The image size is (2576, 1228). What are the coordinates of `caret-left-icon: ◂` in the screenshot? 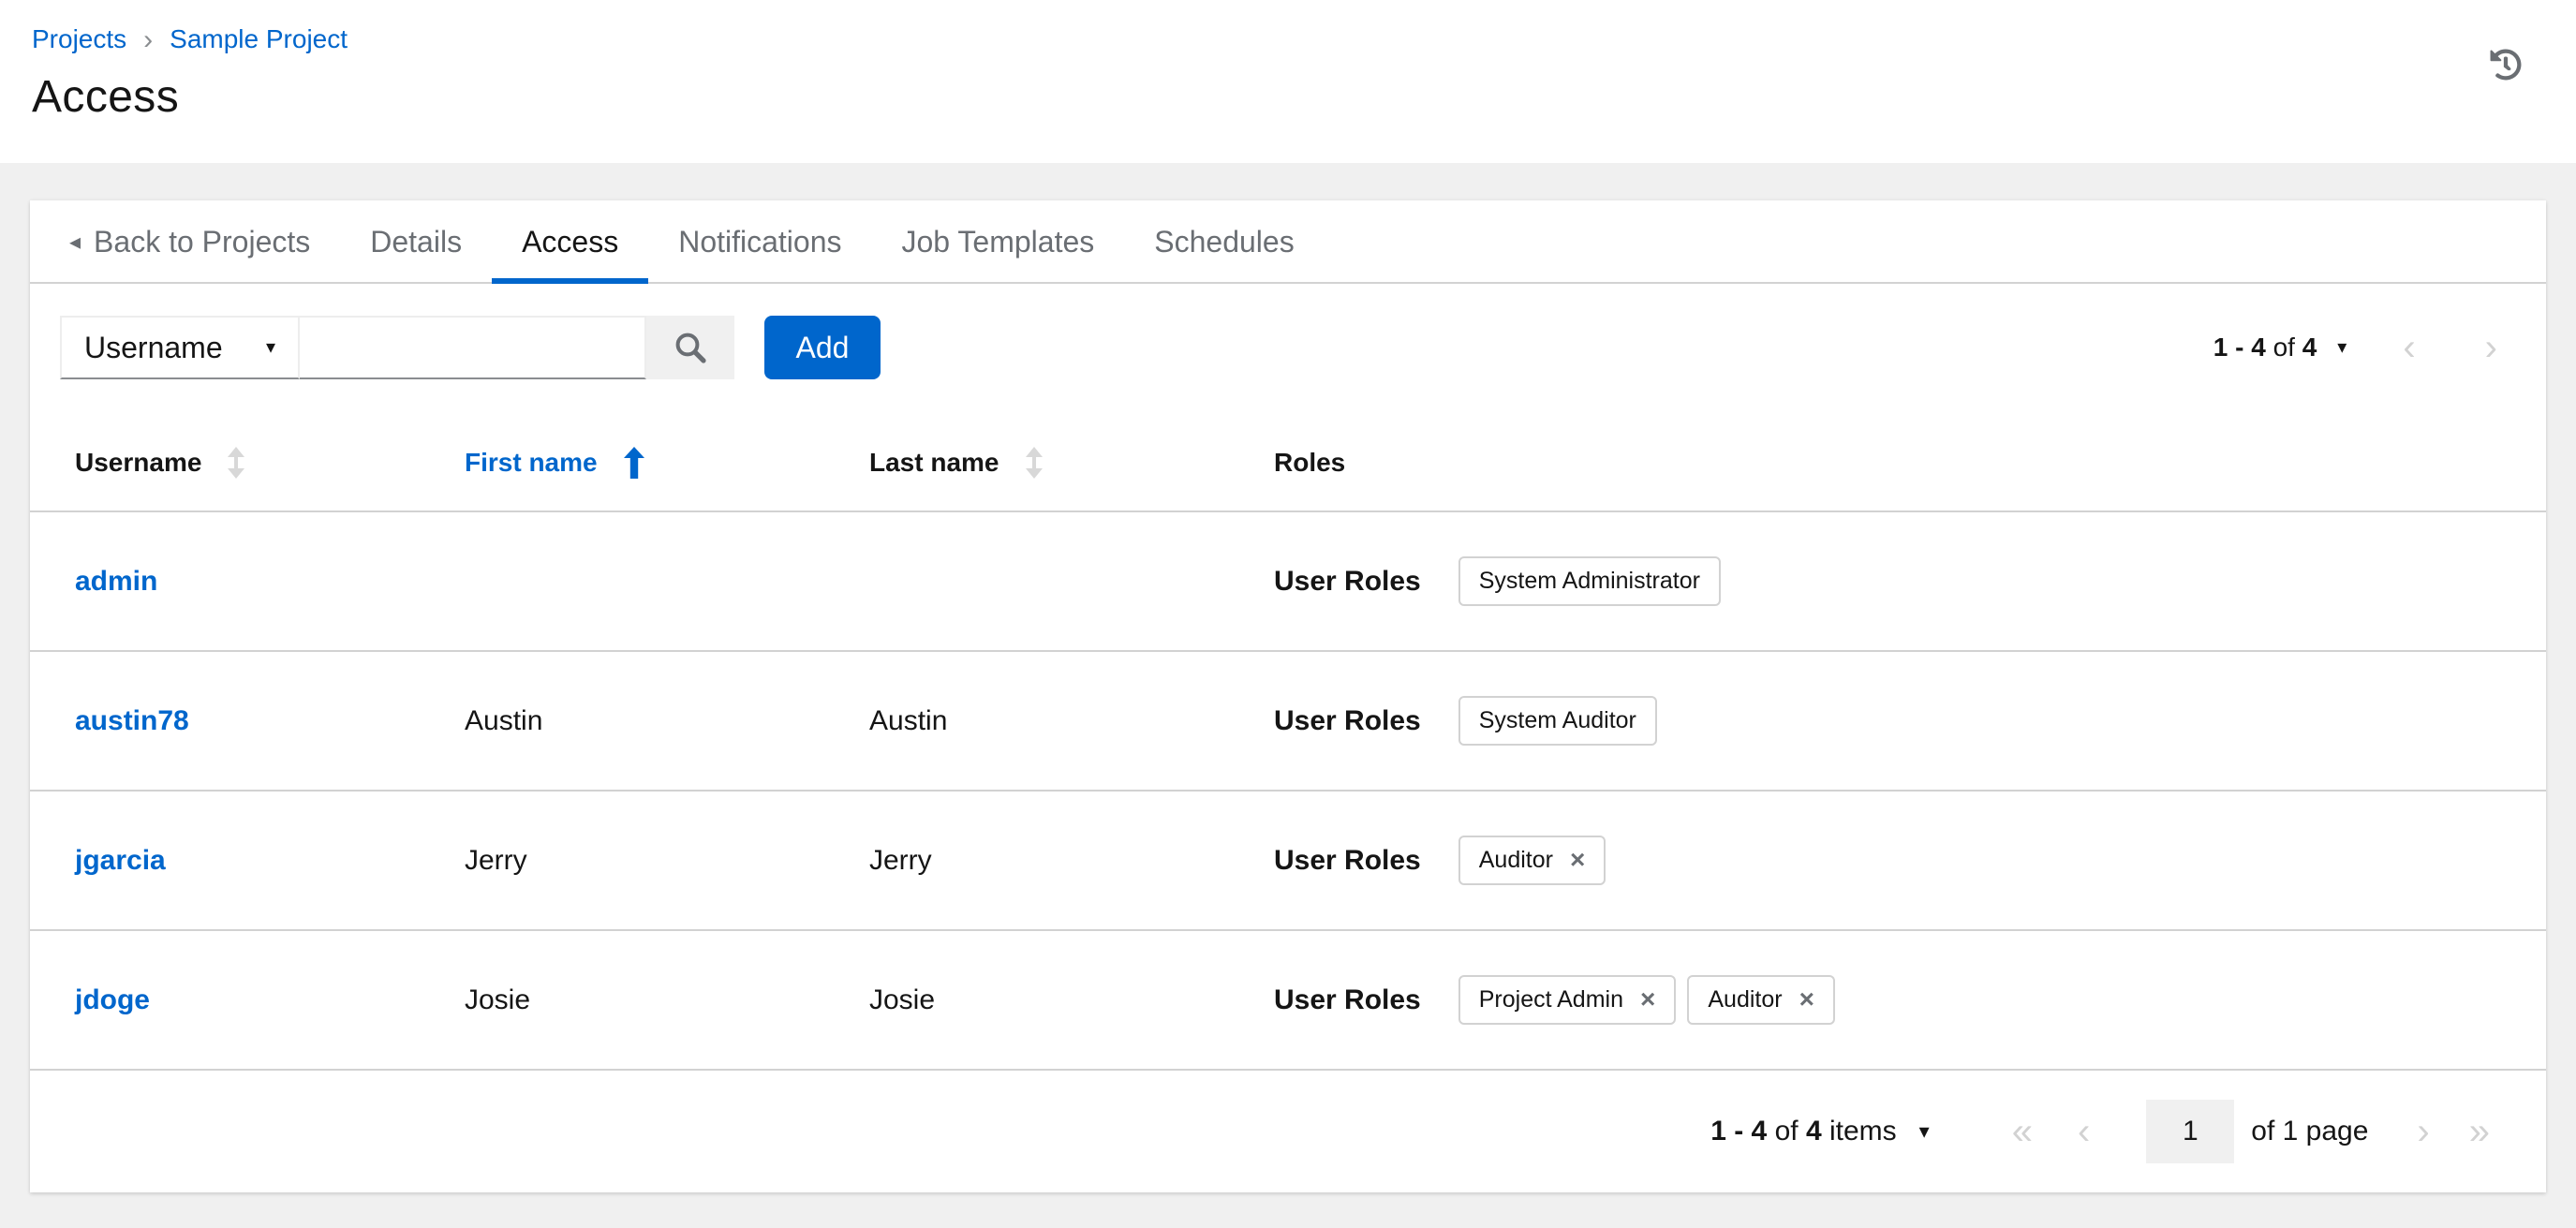 It's located at (75, 242).